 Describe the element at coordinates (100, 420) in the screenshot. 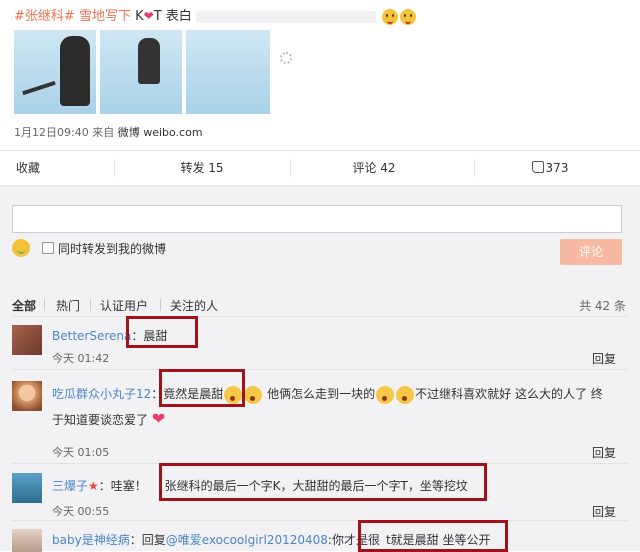

I see `comment-body-4: 于知道要谈恋爱了` at that location.